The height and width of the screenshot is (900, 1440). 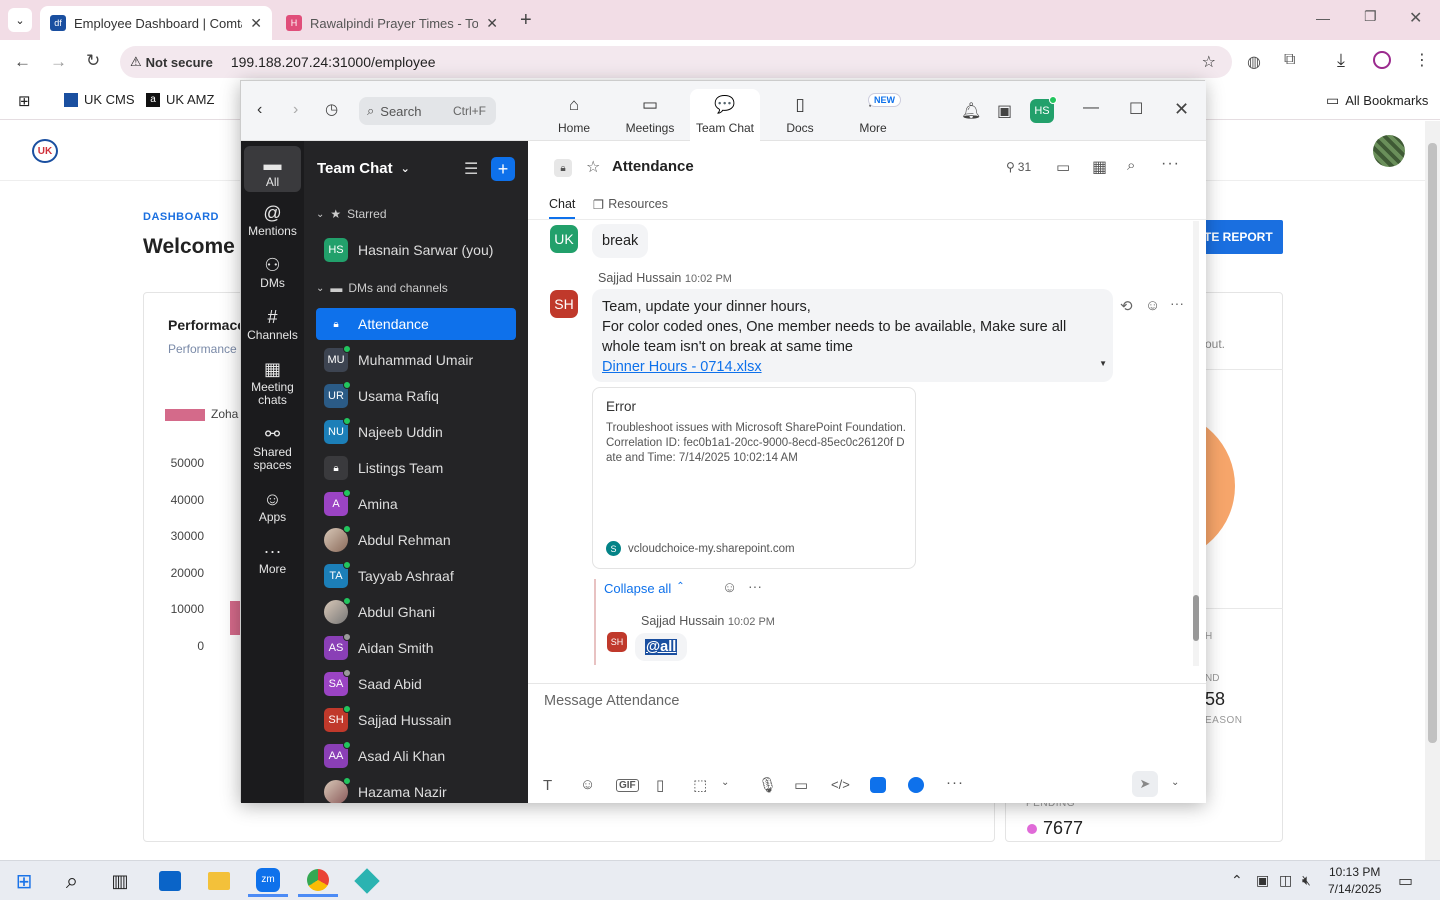 What do you see at coordinates (1432, 490) in the screenshot?
I see `page-scrollbar` at bounding box center [1432, 490].